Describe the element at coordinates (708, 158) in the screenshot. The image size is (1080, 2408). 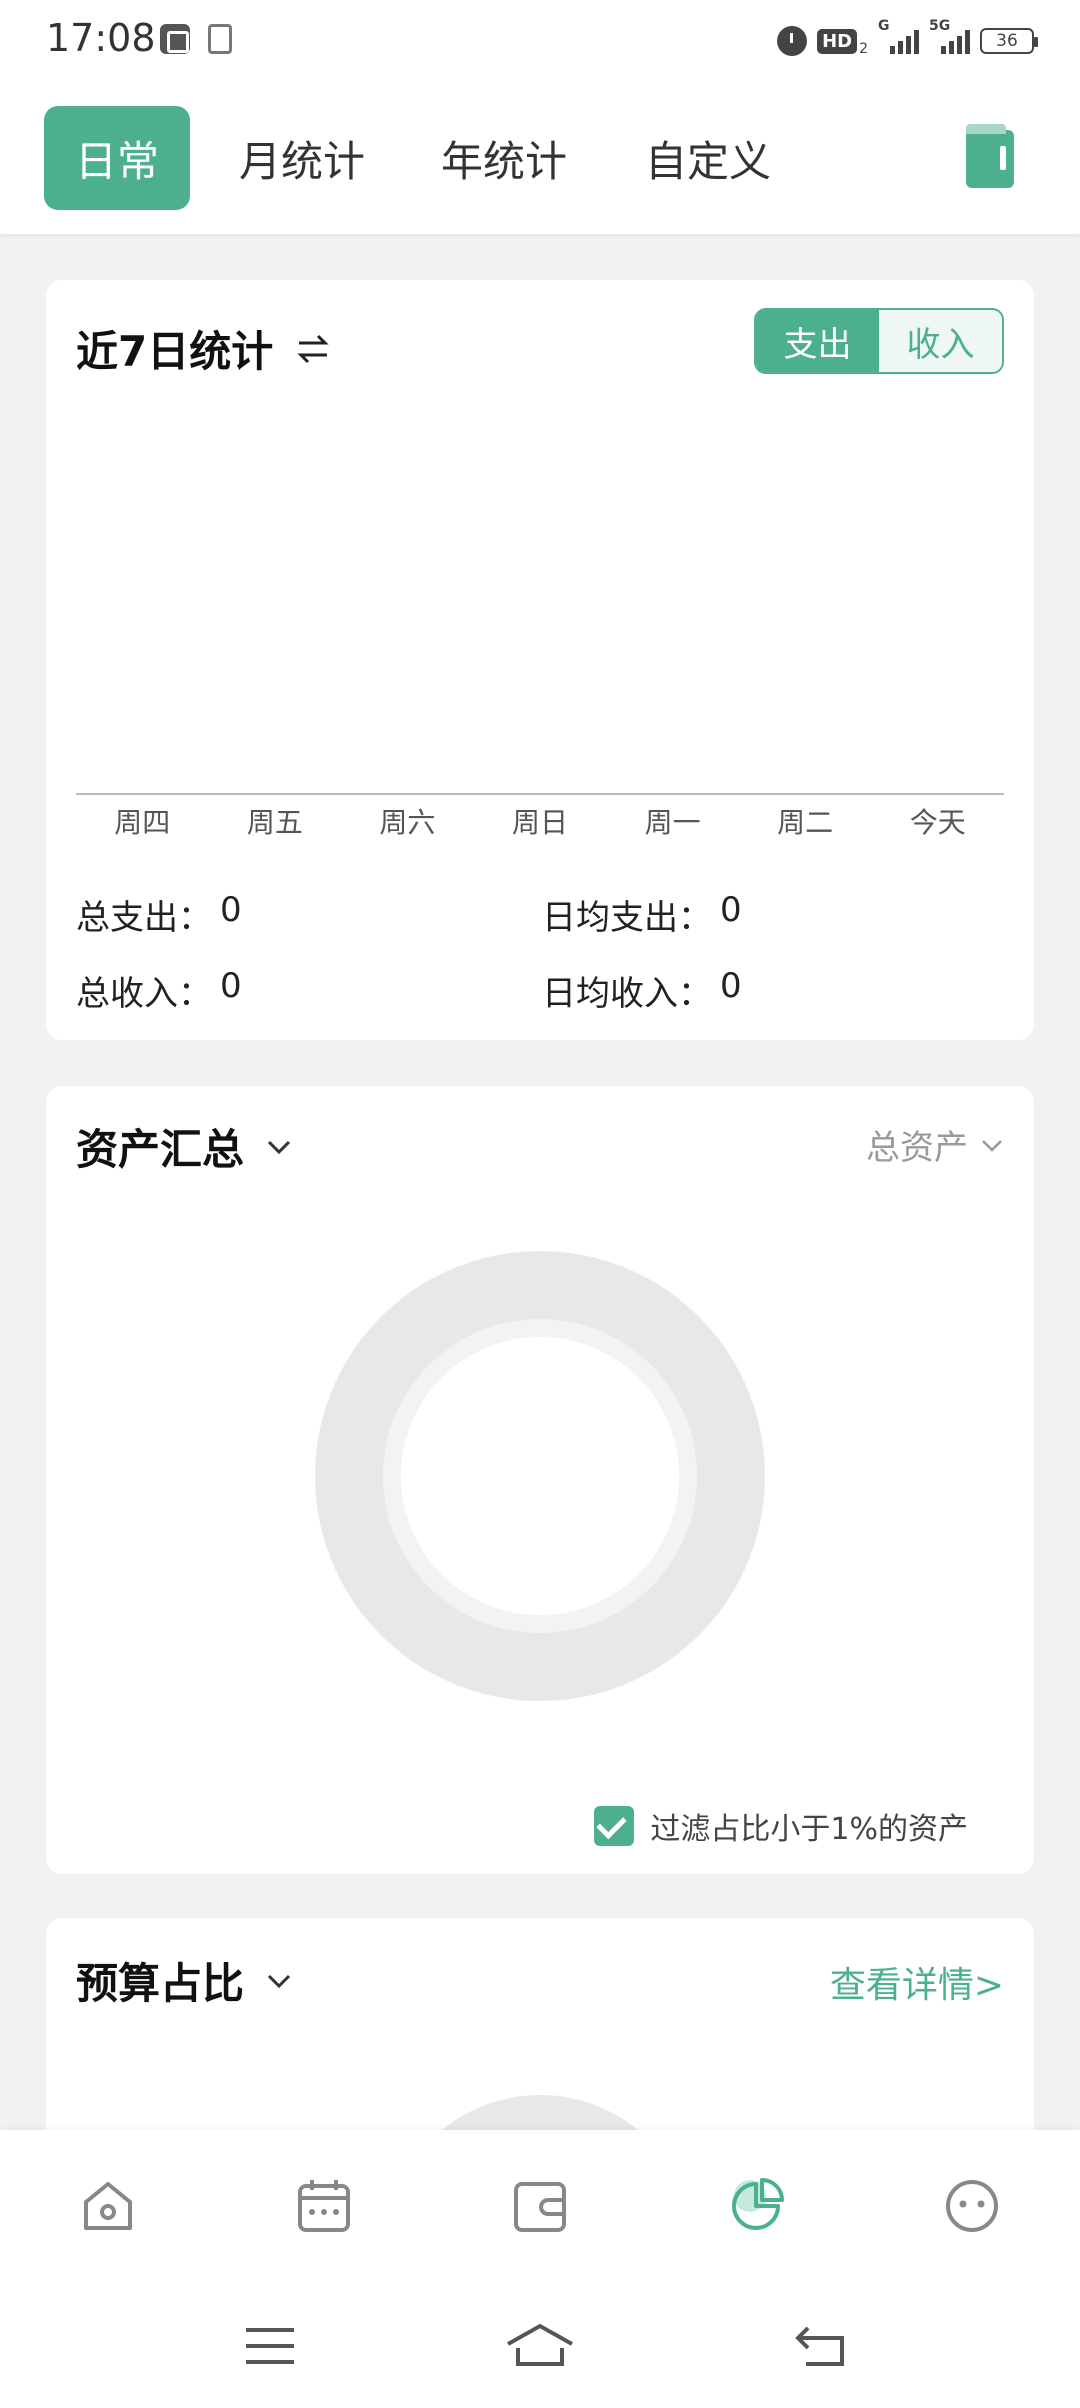
I see `tab-custom: 自定义` at that location.